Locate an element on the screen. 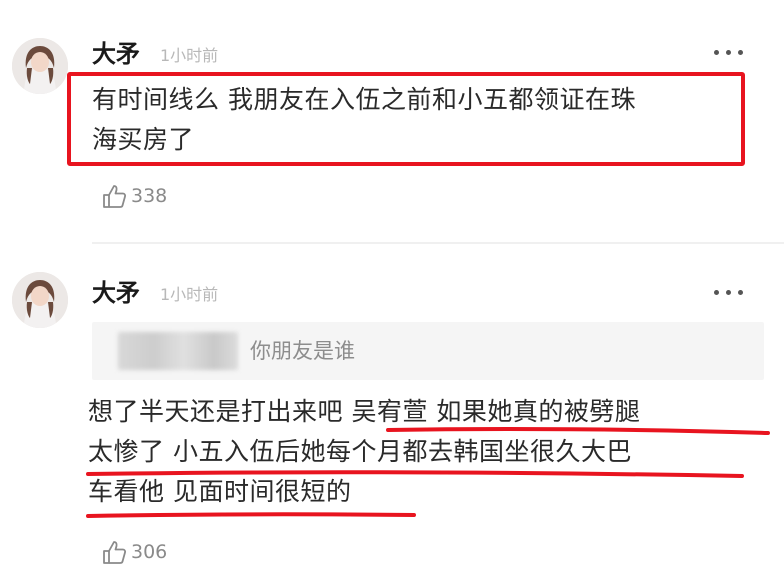 The height and width of the screenshot is (588, 784). like-button: 338 is located at coordinates (133, 196).